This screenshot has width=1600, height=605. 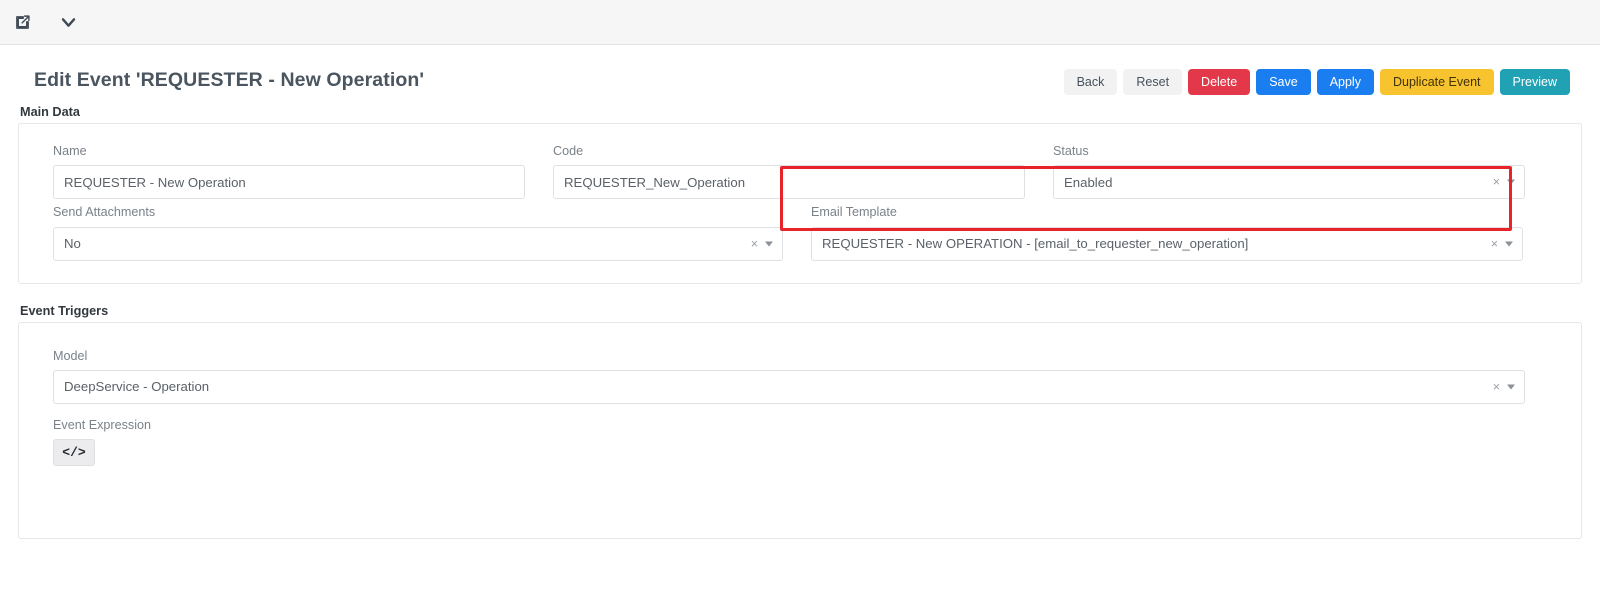 I want to click on delete-button: Delete, so click(x=1219, y=82).